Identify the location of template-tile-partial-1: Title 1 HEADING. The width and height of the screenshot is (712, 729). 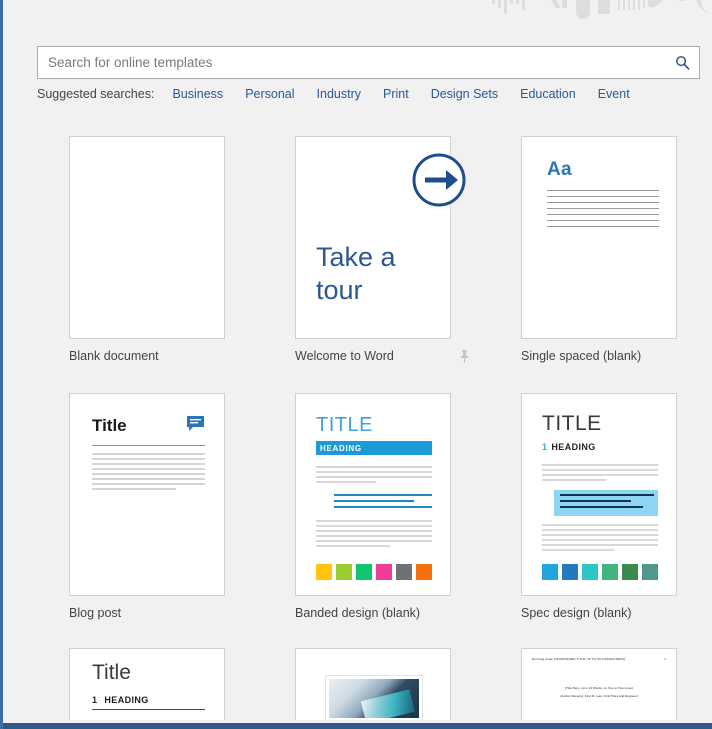
(182, 684).